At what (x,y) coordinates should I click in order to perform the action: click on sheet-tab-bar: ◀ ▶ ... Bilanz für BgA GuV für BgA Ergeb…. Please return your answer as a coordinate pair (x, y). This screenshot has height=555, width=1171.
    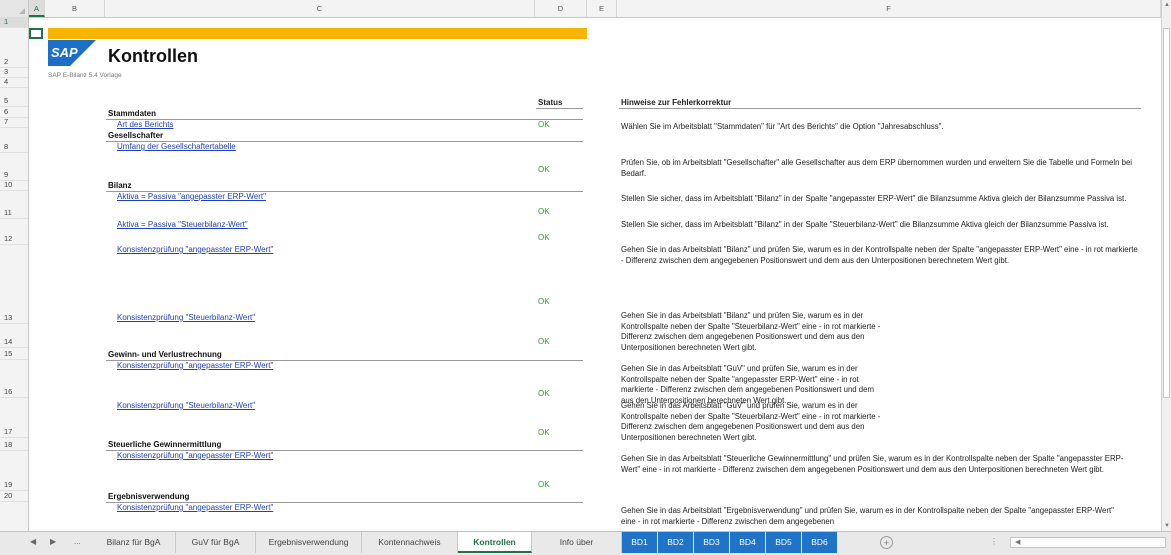
    Looking at the image, I should click on (585, 543).